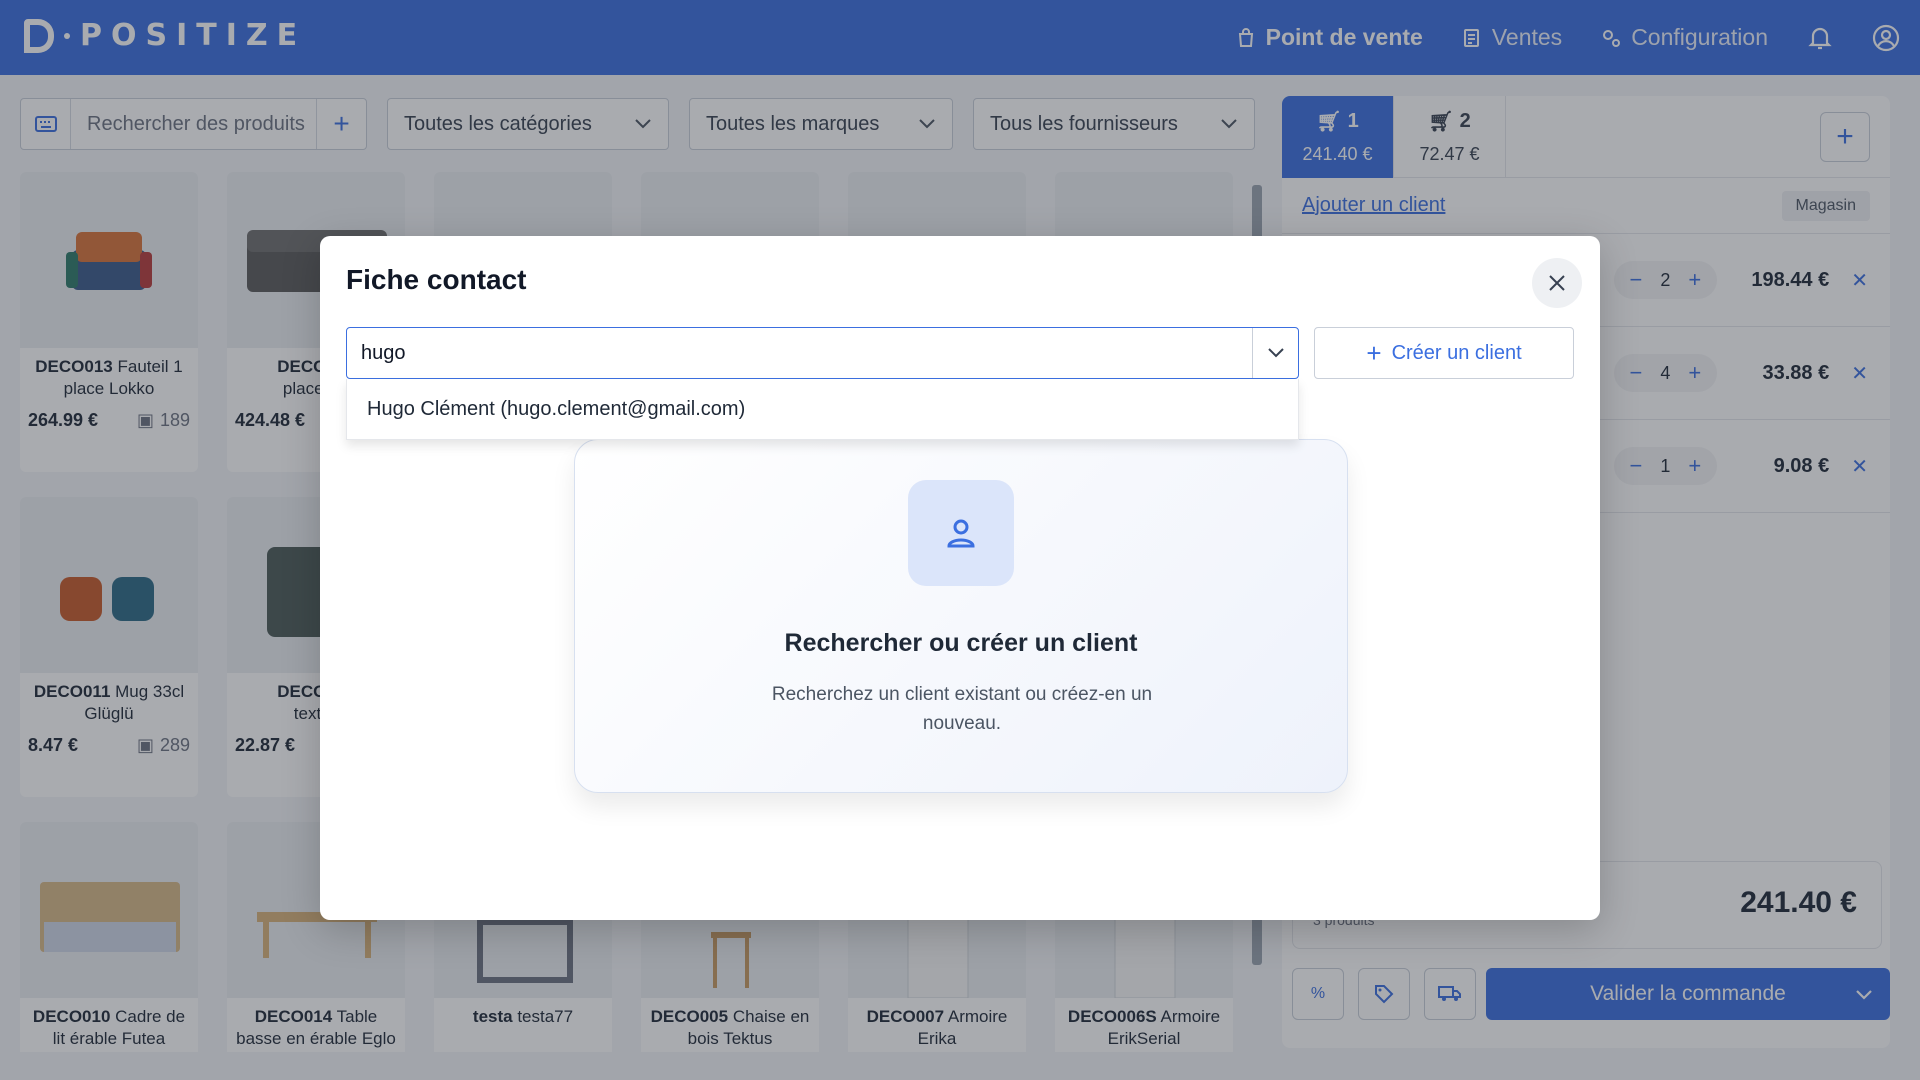  What do you see at coordinates (1456, 352) in the screenshot?
I see `create-client-label: Créer un client` at bounding box center [1456, 352].